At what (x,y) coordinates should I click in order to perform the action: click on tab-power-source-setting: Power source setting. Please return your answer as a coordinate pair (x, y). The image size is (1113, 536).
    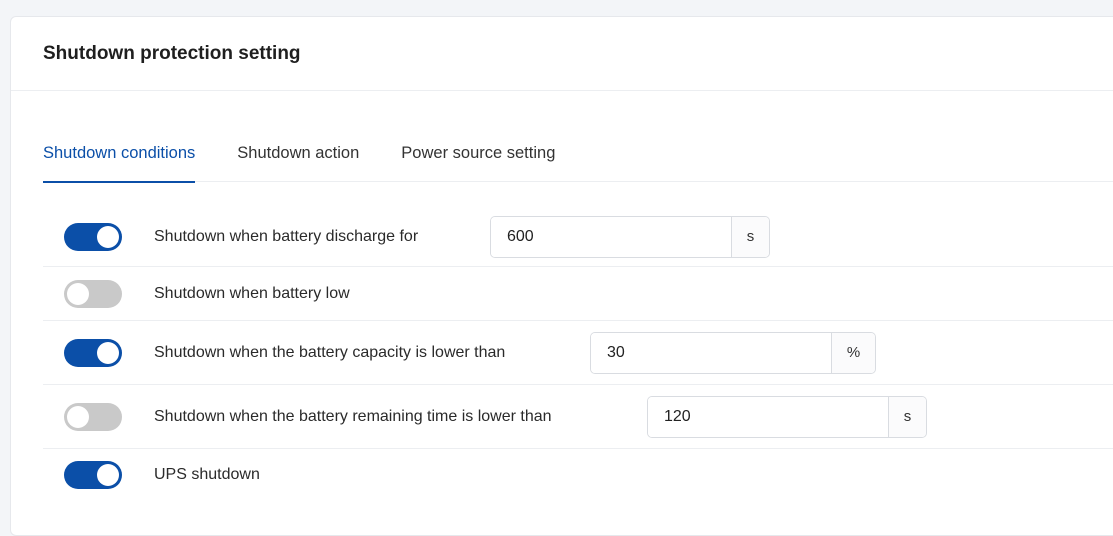
    Looking at the image, I should click on (478, 155).